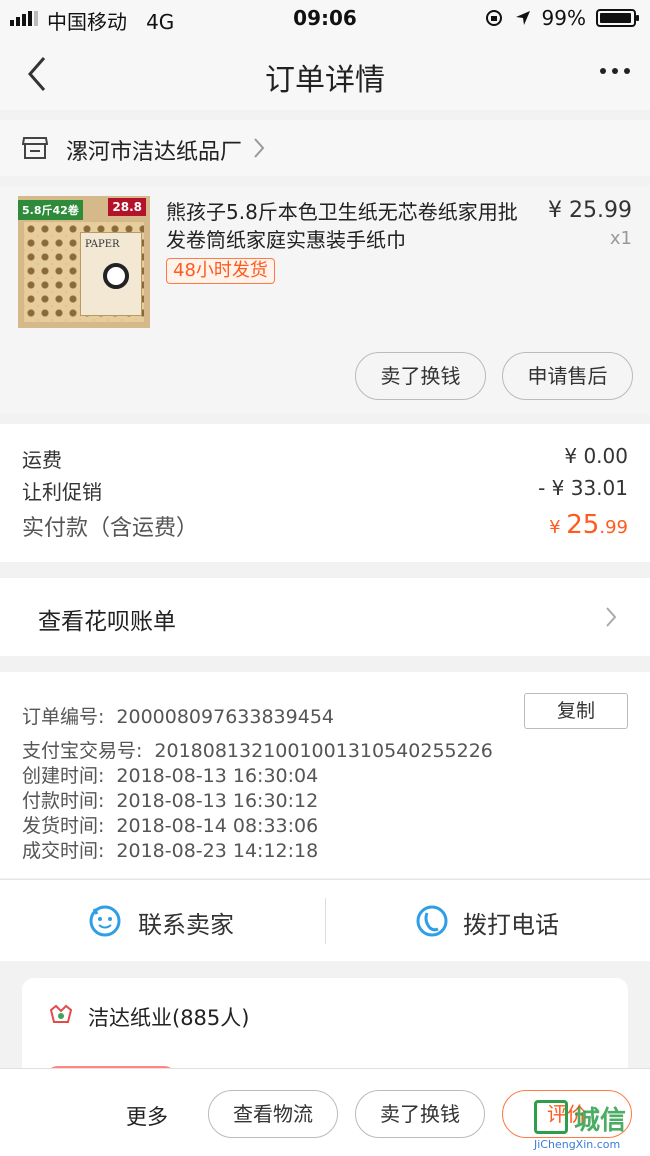 This screenshot has width=650, height=1156. What do you see at coordinates (169, 1018) in the screenshot?
I see `brand-name: 洁达纸业(885人)` at bounding box center [169, 1018].